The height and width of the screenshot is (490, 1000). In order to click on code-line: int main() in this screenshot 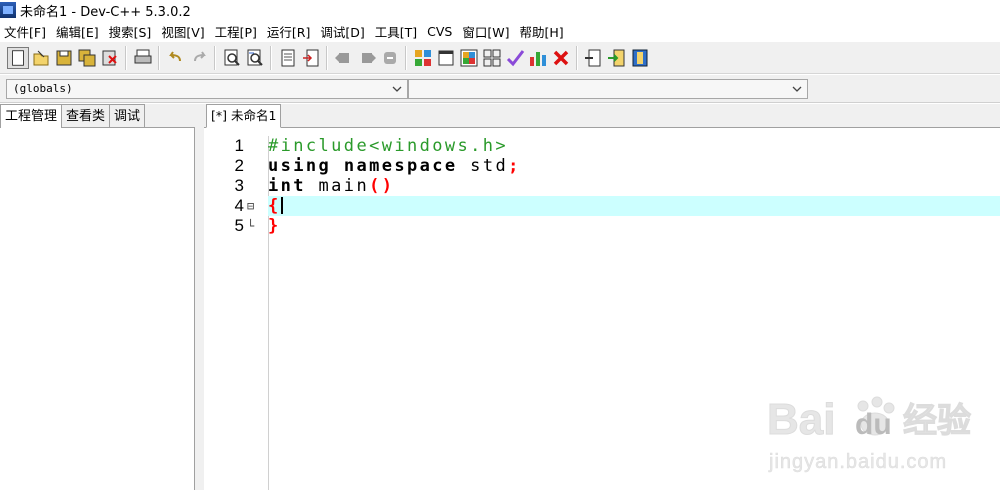, I will do `click(634, 186)`.